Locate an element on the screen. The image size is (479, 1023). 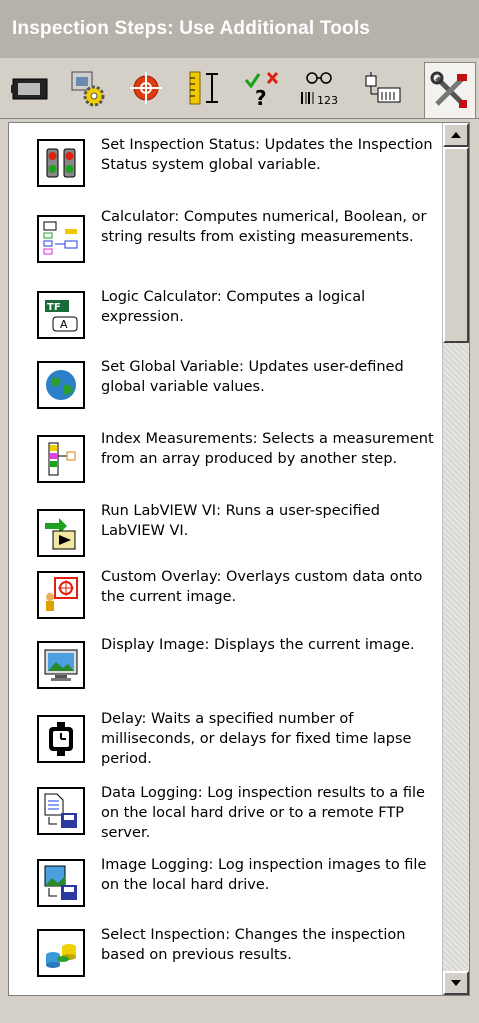
check-for-presence-tab: ? is located at coordinates (262, 88).